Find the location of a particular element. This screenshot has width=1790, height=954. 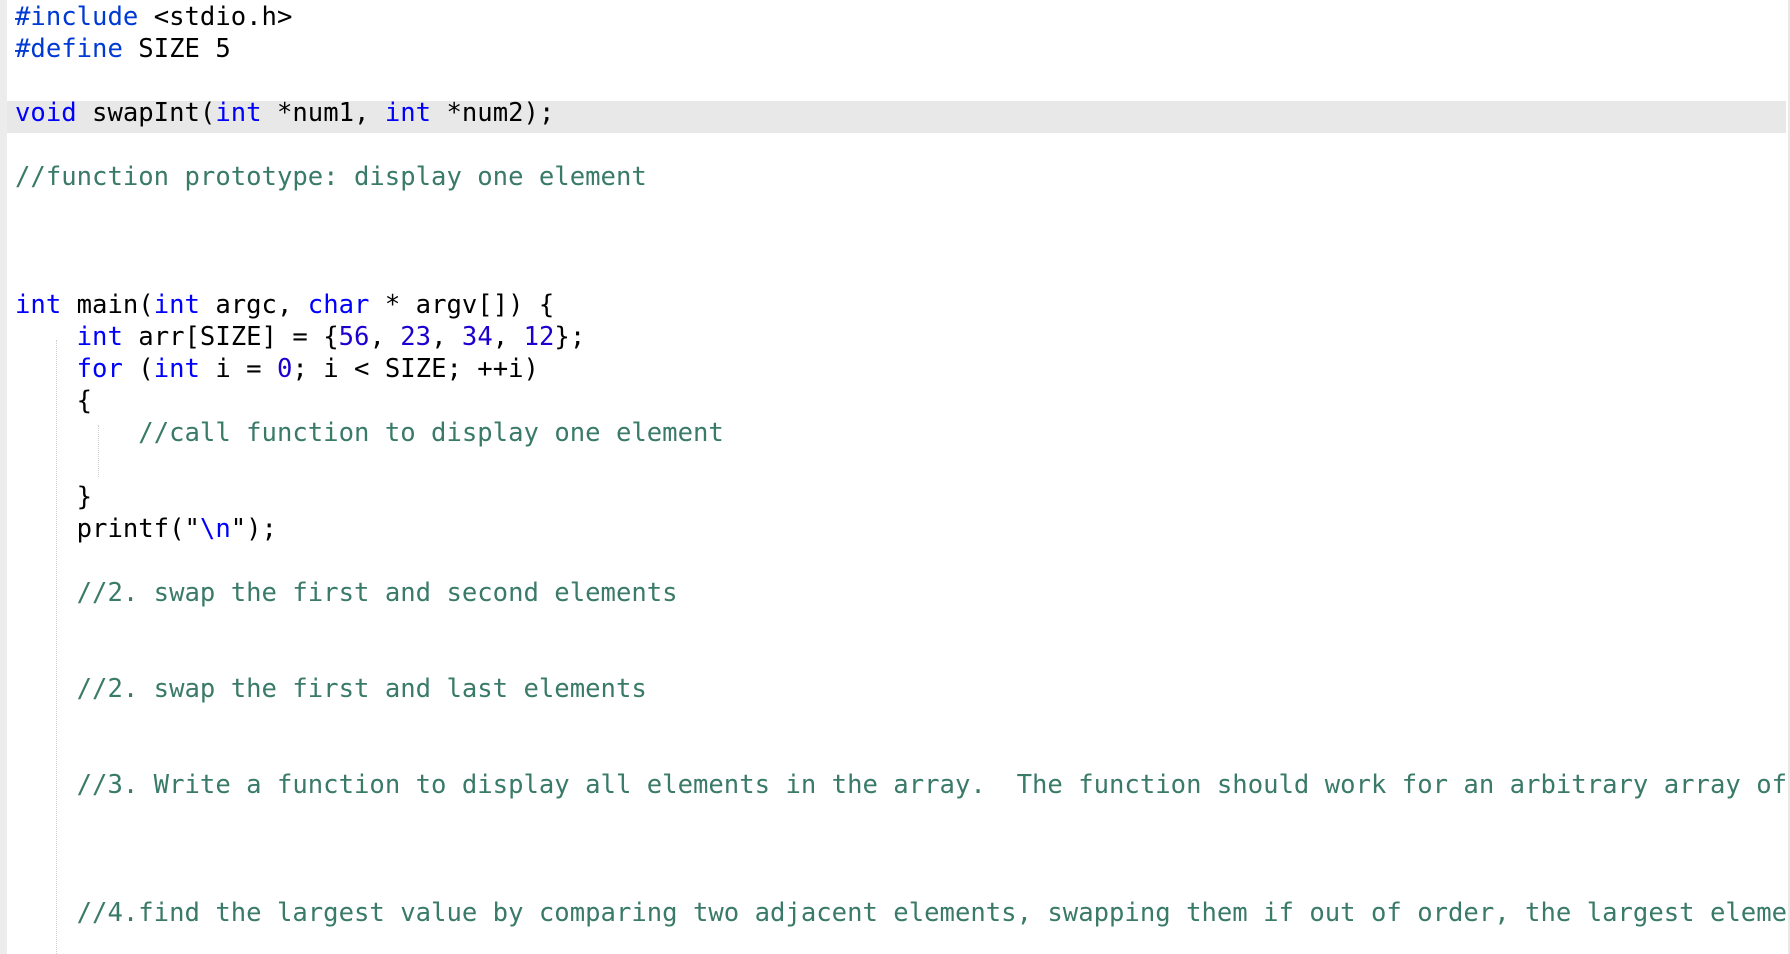

code-line: #include <stdio.h> is located at coordinates (902, 17).